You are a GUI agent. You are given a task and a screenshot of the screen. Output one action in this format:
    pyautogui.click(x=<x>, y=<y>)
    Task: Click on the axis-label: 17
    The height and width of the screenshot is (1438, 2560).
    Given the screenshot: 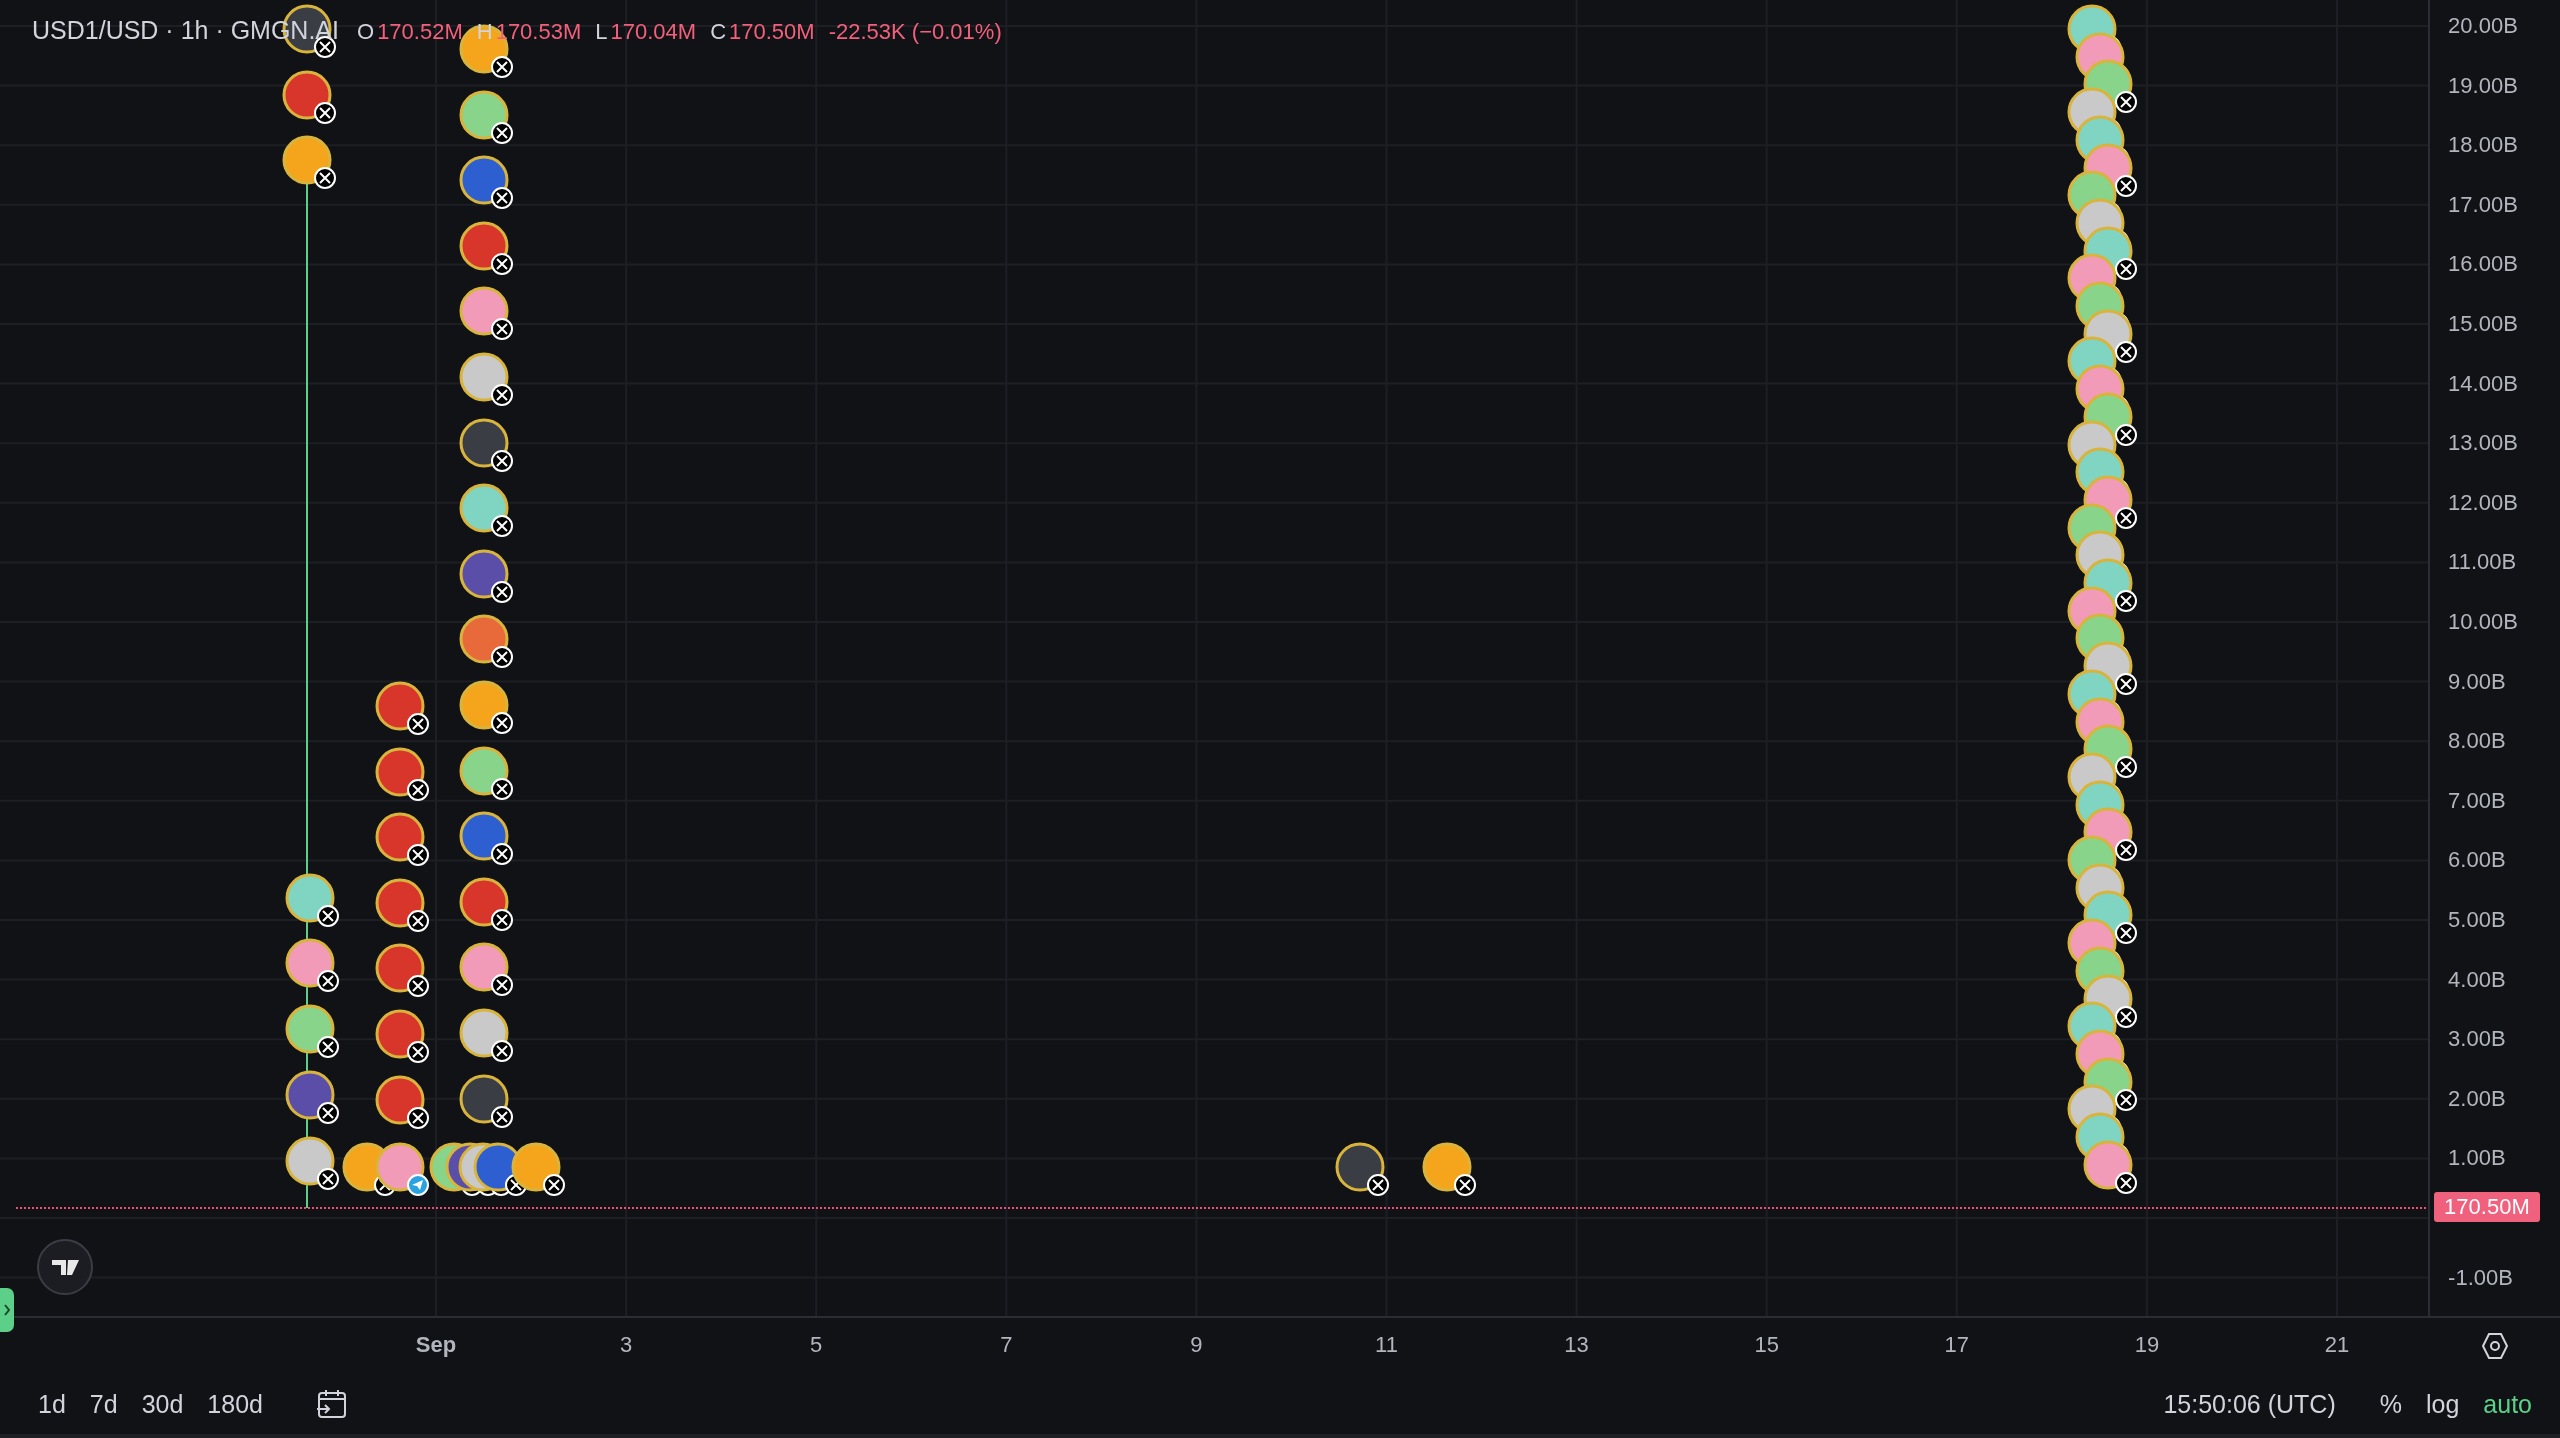 What is the action you would take?
    pyautogui.click(x=1957, y=1345)
    